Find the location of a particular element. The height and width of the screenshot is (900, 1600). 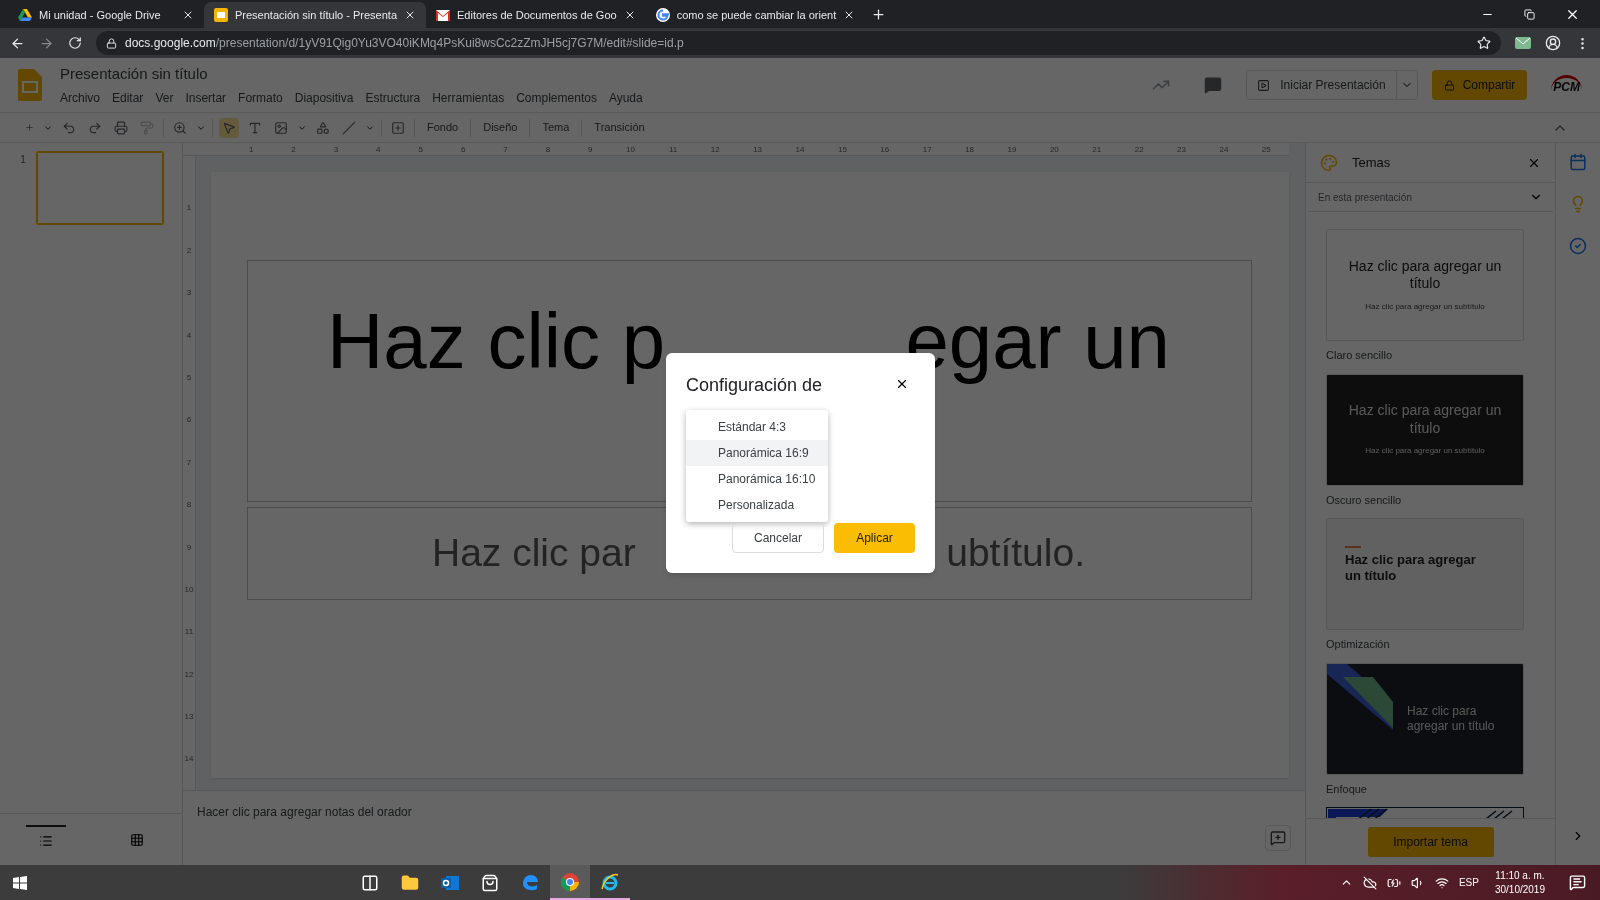

clock-time: 11:10 a. m. is located at coordinates (1520, 875).